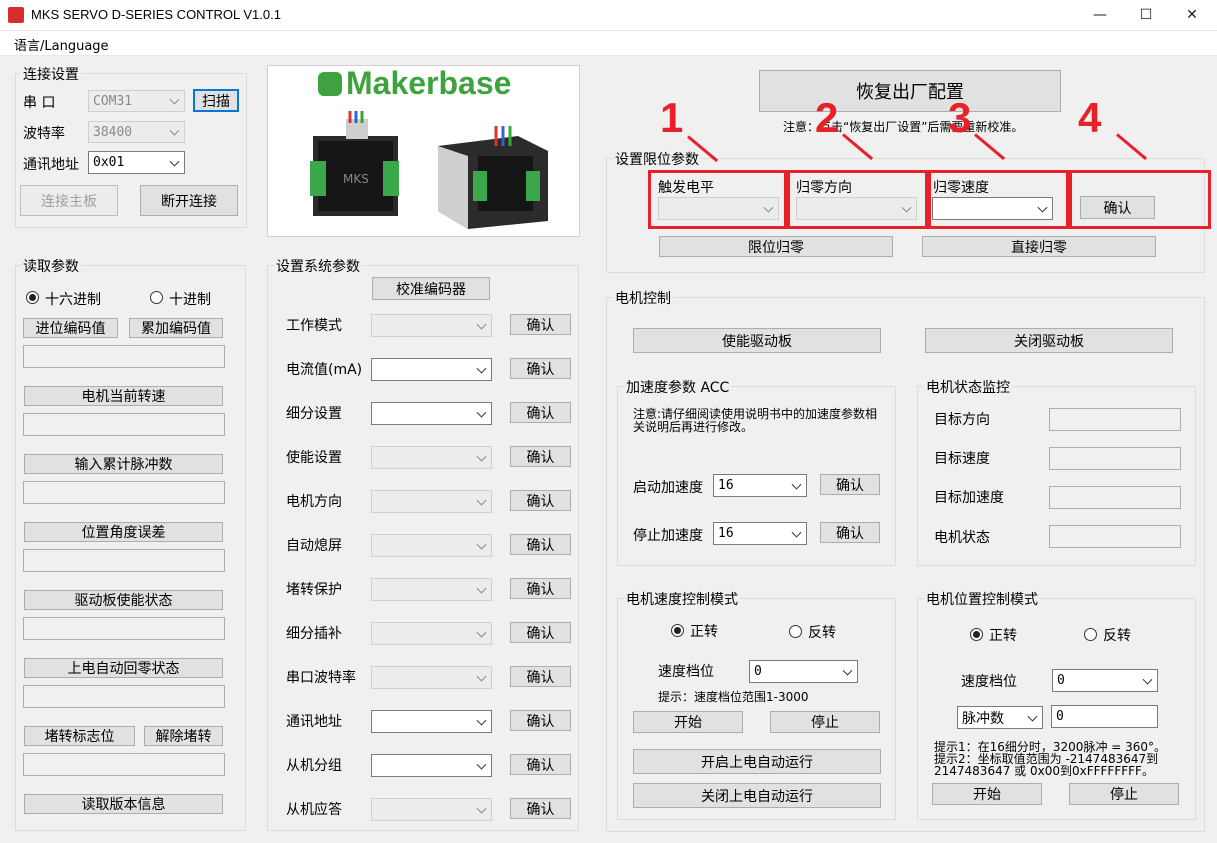  Describe the element at coordinates (156, 297) in the screenshot. I see `dec-radio` at that location.